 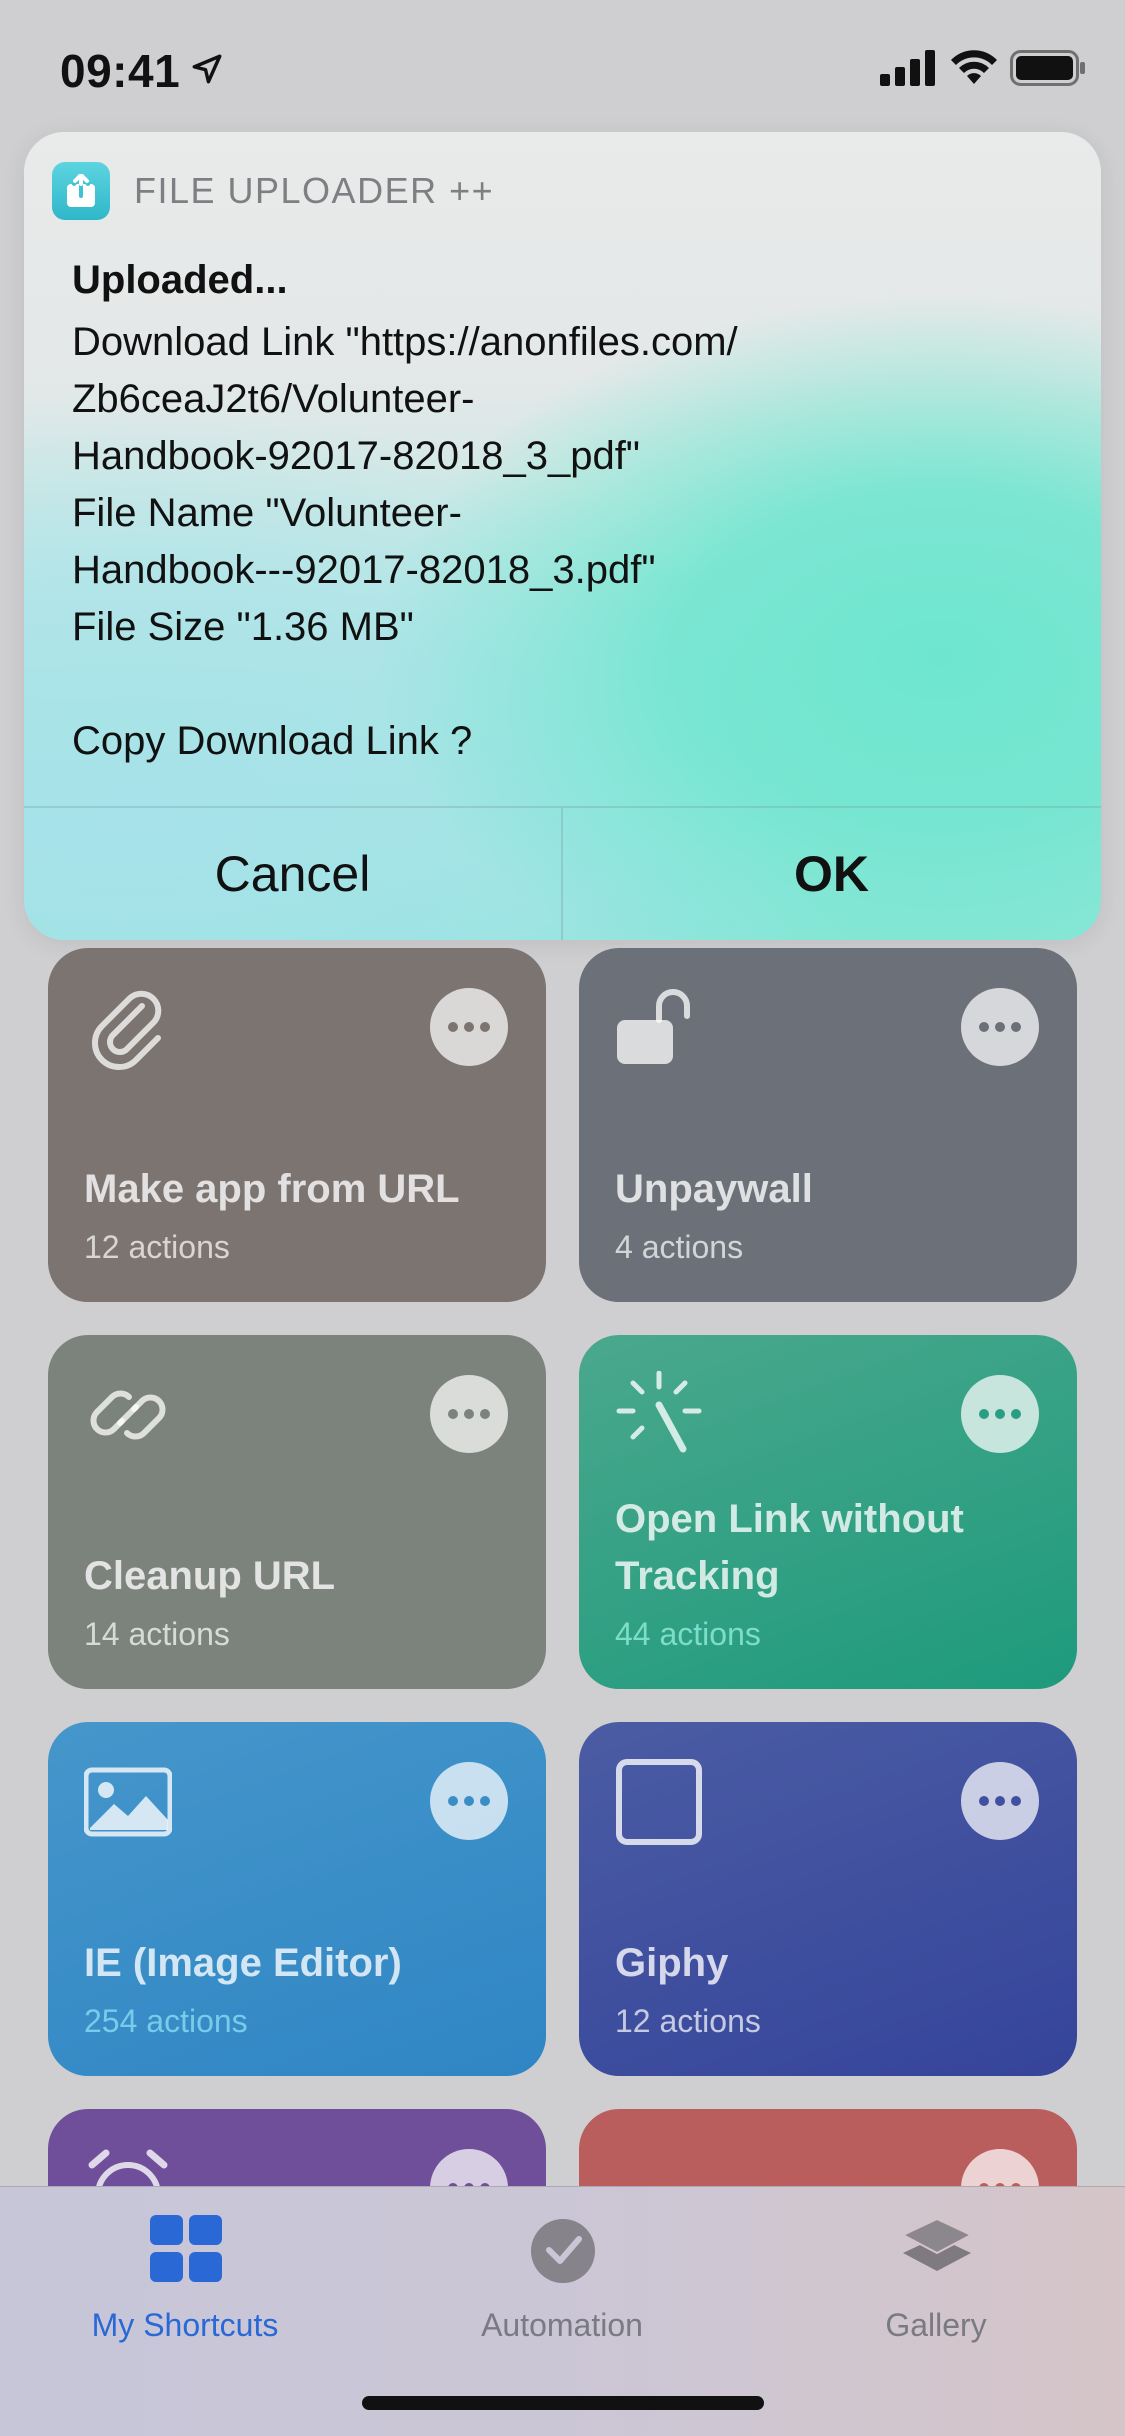 I want to click on magic-wand-icon, so click(x=659, y=1412).